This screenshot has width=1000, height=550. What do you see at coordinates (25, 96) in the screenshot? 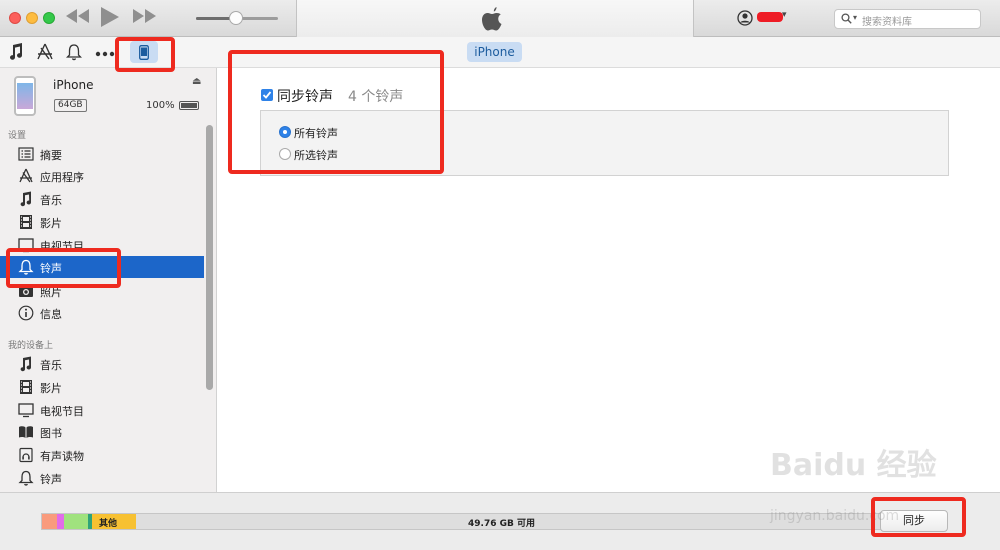
I see `device-image` at bounding box center [25, 96].